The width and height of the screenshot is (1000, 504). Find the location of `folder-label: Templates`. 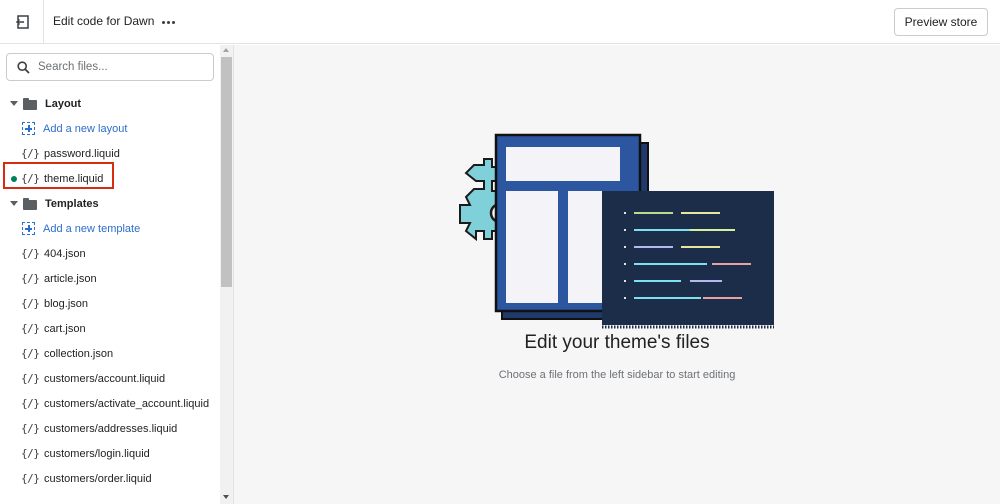

folder-label: Templates is located at coordinates (72, 203).